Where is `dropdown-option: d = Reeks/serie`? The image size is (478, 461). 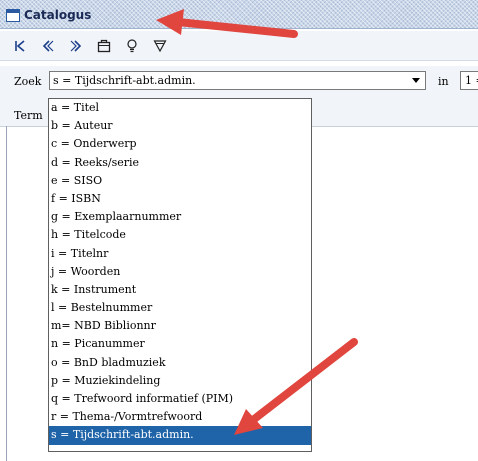 dropdown-option: d = Reeks/serie is located at coordinates (180, 163).